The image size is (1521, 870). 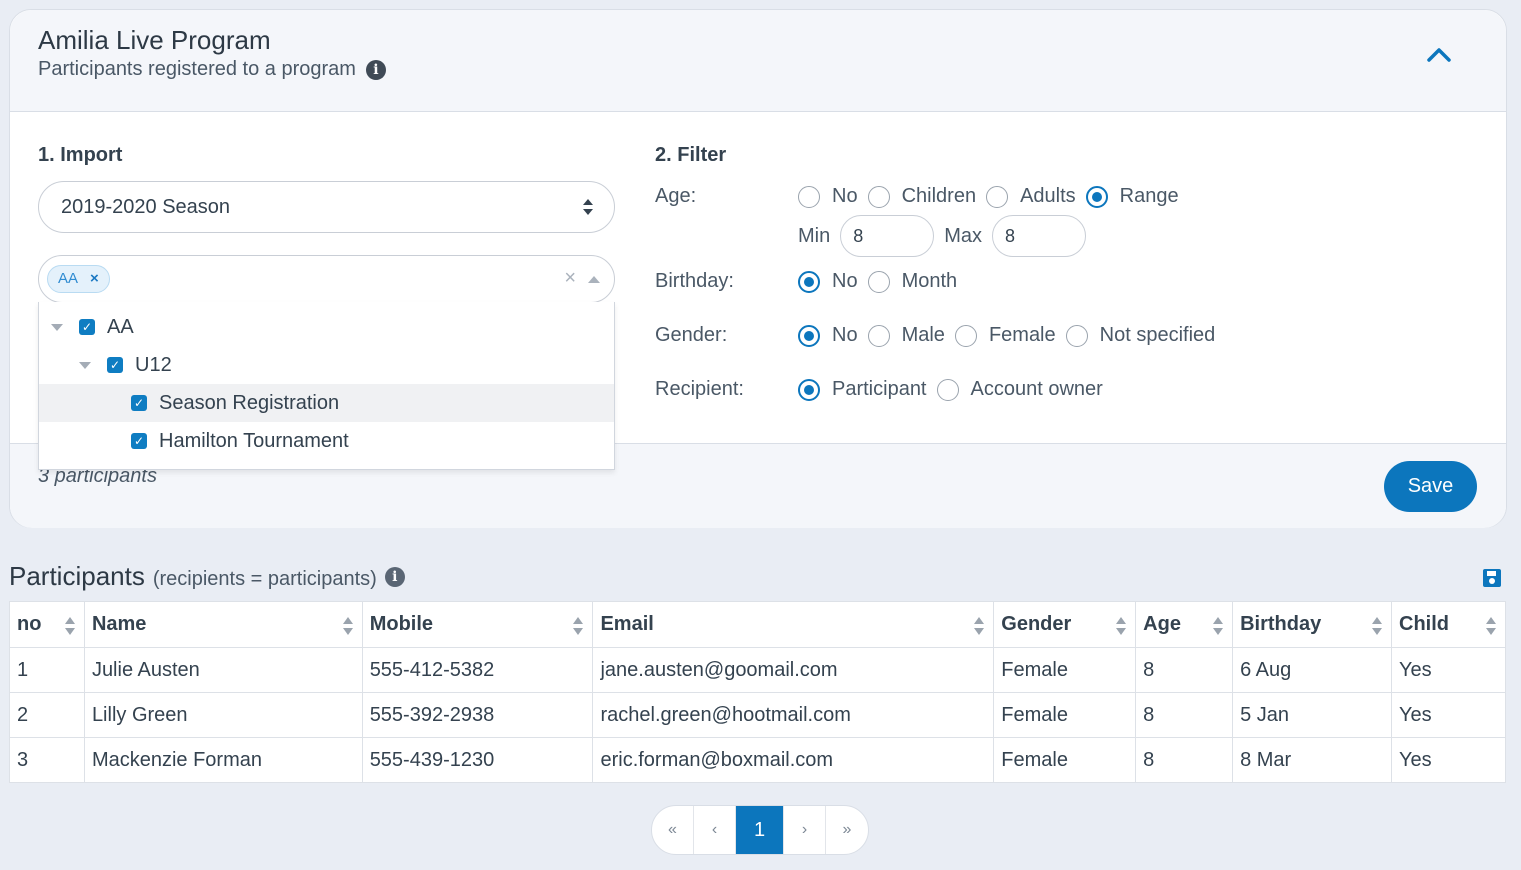 What do you see at coordinates (119, 624) in the screenshot?
I see `column-header-label: Name` at bounding box center [119, 624].